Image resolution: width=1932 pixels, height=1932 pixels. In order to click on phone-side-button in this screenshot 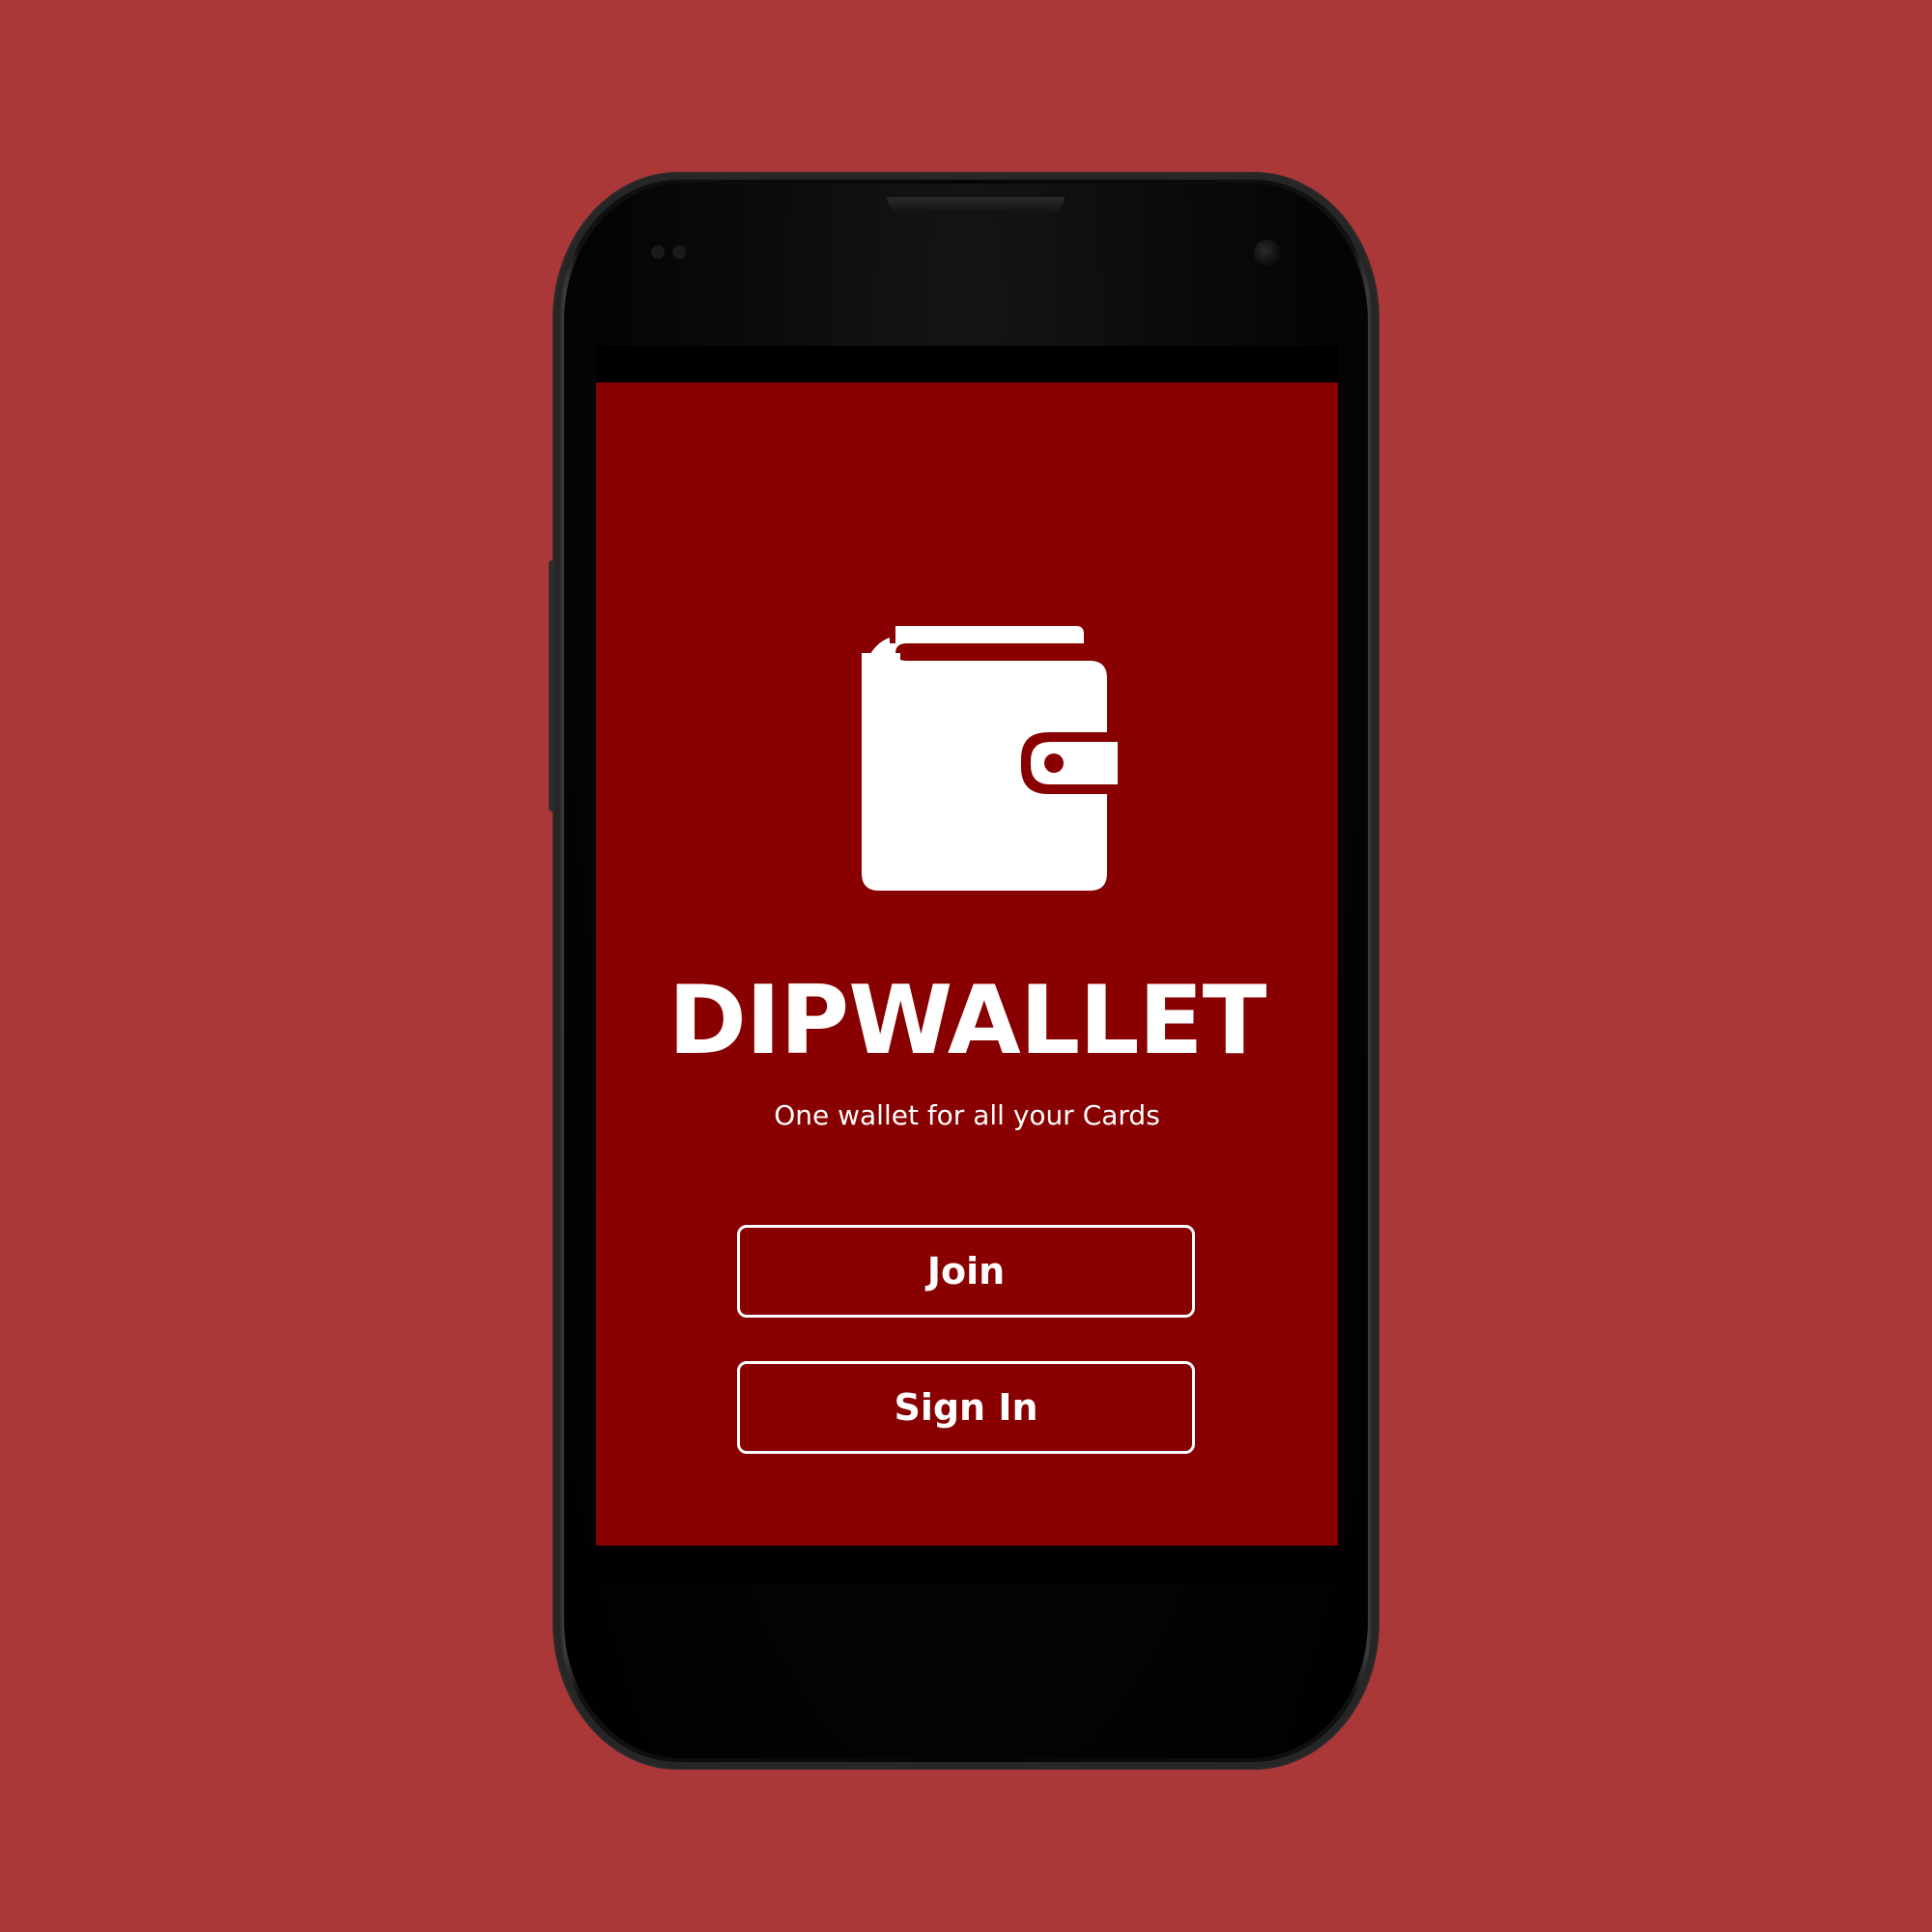, I will do `click(551, 685)`.